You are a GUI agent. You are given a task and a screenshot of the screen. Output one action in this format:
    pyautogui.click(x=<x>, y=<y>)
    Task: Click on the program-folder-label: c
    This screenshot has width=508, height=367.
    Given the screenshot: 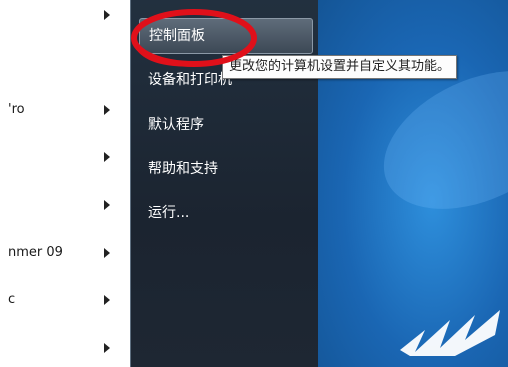 What is the action you would take?
    pyautogui.click(x=12, y=299)
    